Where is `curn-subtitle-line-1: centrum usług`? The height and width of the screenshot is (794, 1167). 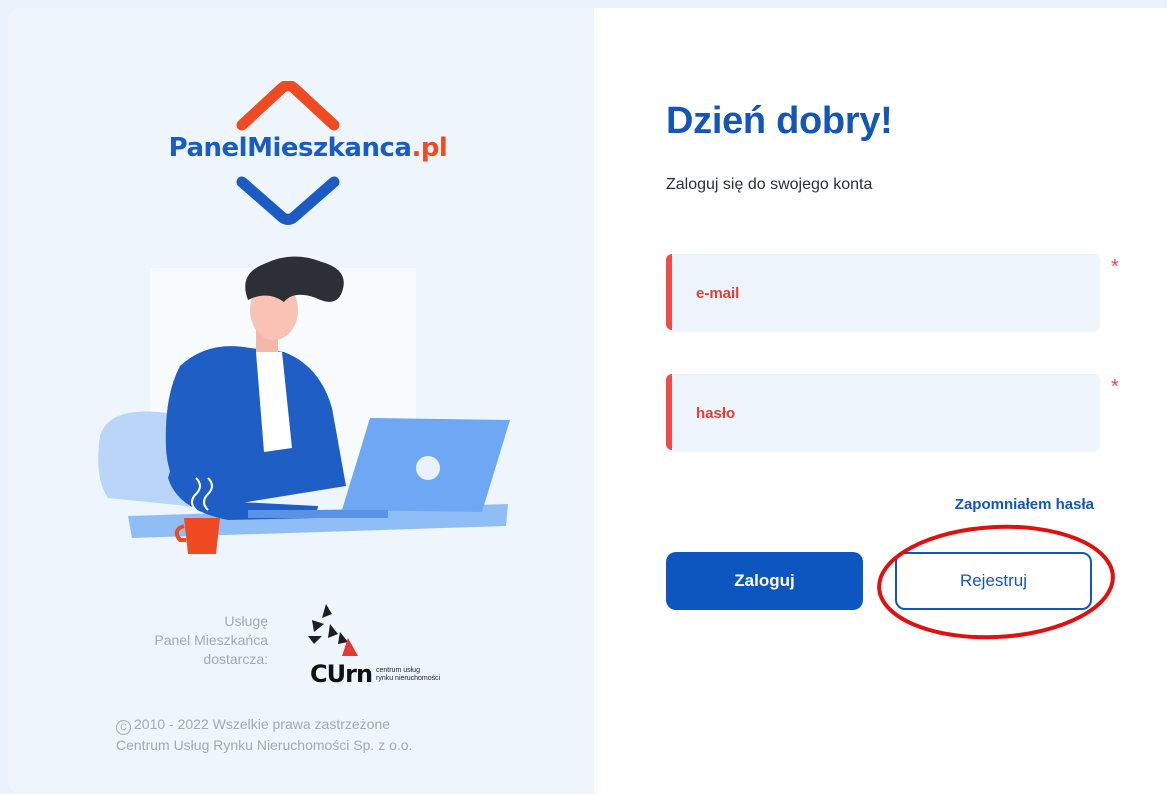
curn-subtitle-line-1: centrum usług is located at coordinates (398, 670).